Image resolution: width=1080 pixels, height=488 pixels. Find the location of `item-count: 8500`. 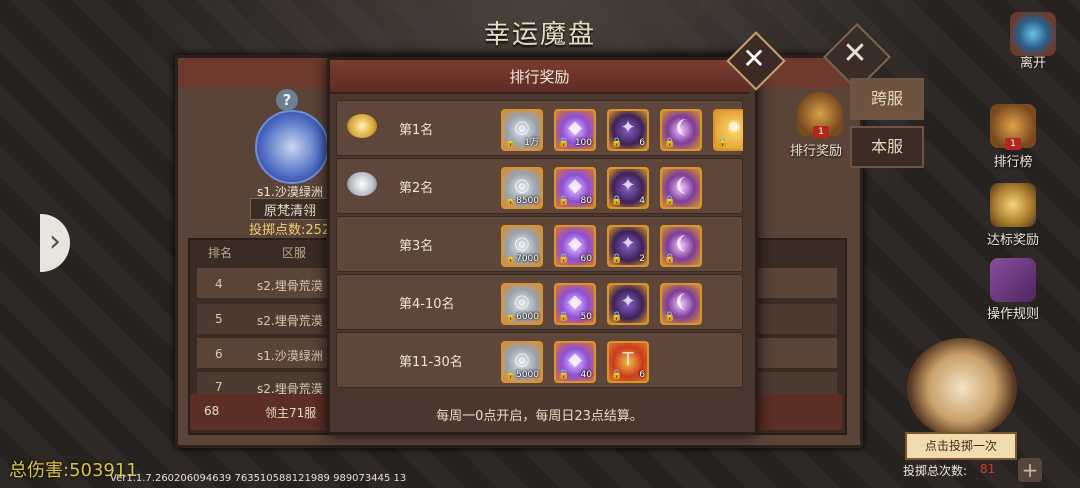

item-count: 8500 is located at coordinates (527, 201).